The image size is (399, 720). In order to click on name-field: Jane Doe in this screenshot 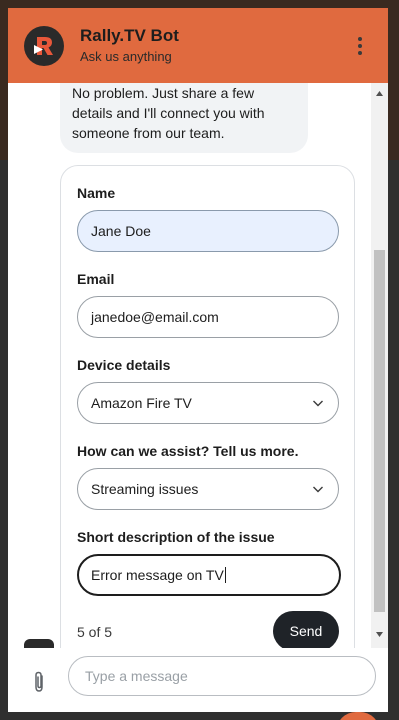, I will do `click(208, 231)`.